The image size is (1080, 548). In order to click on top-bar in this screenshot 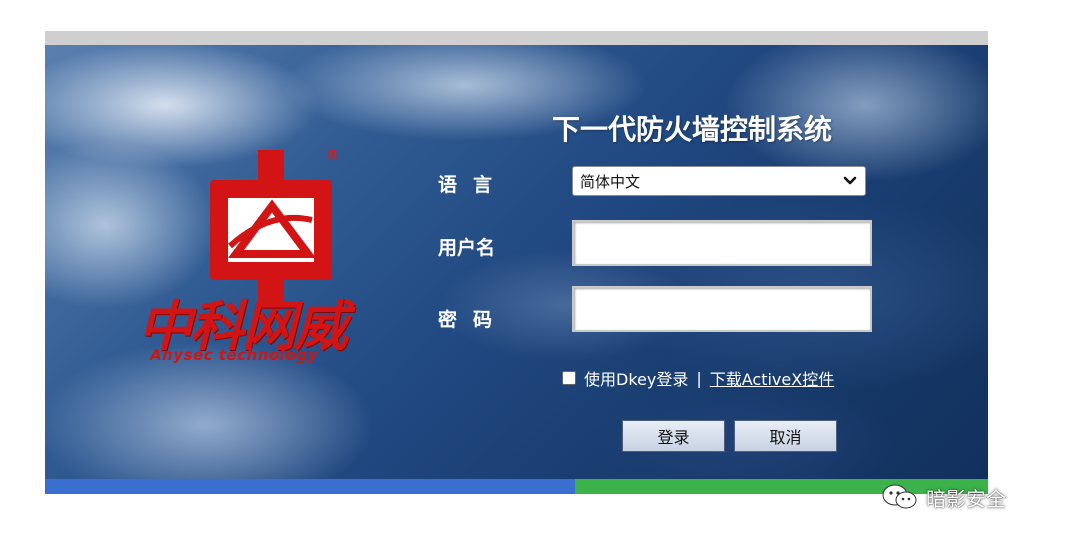, I will do `click(516, 38)`.